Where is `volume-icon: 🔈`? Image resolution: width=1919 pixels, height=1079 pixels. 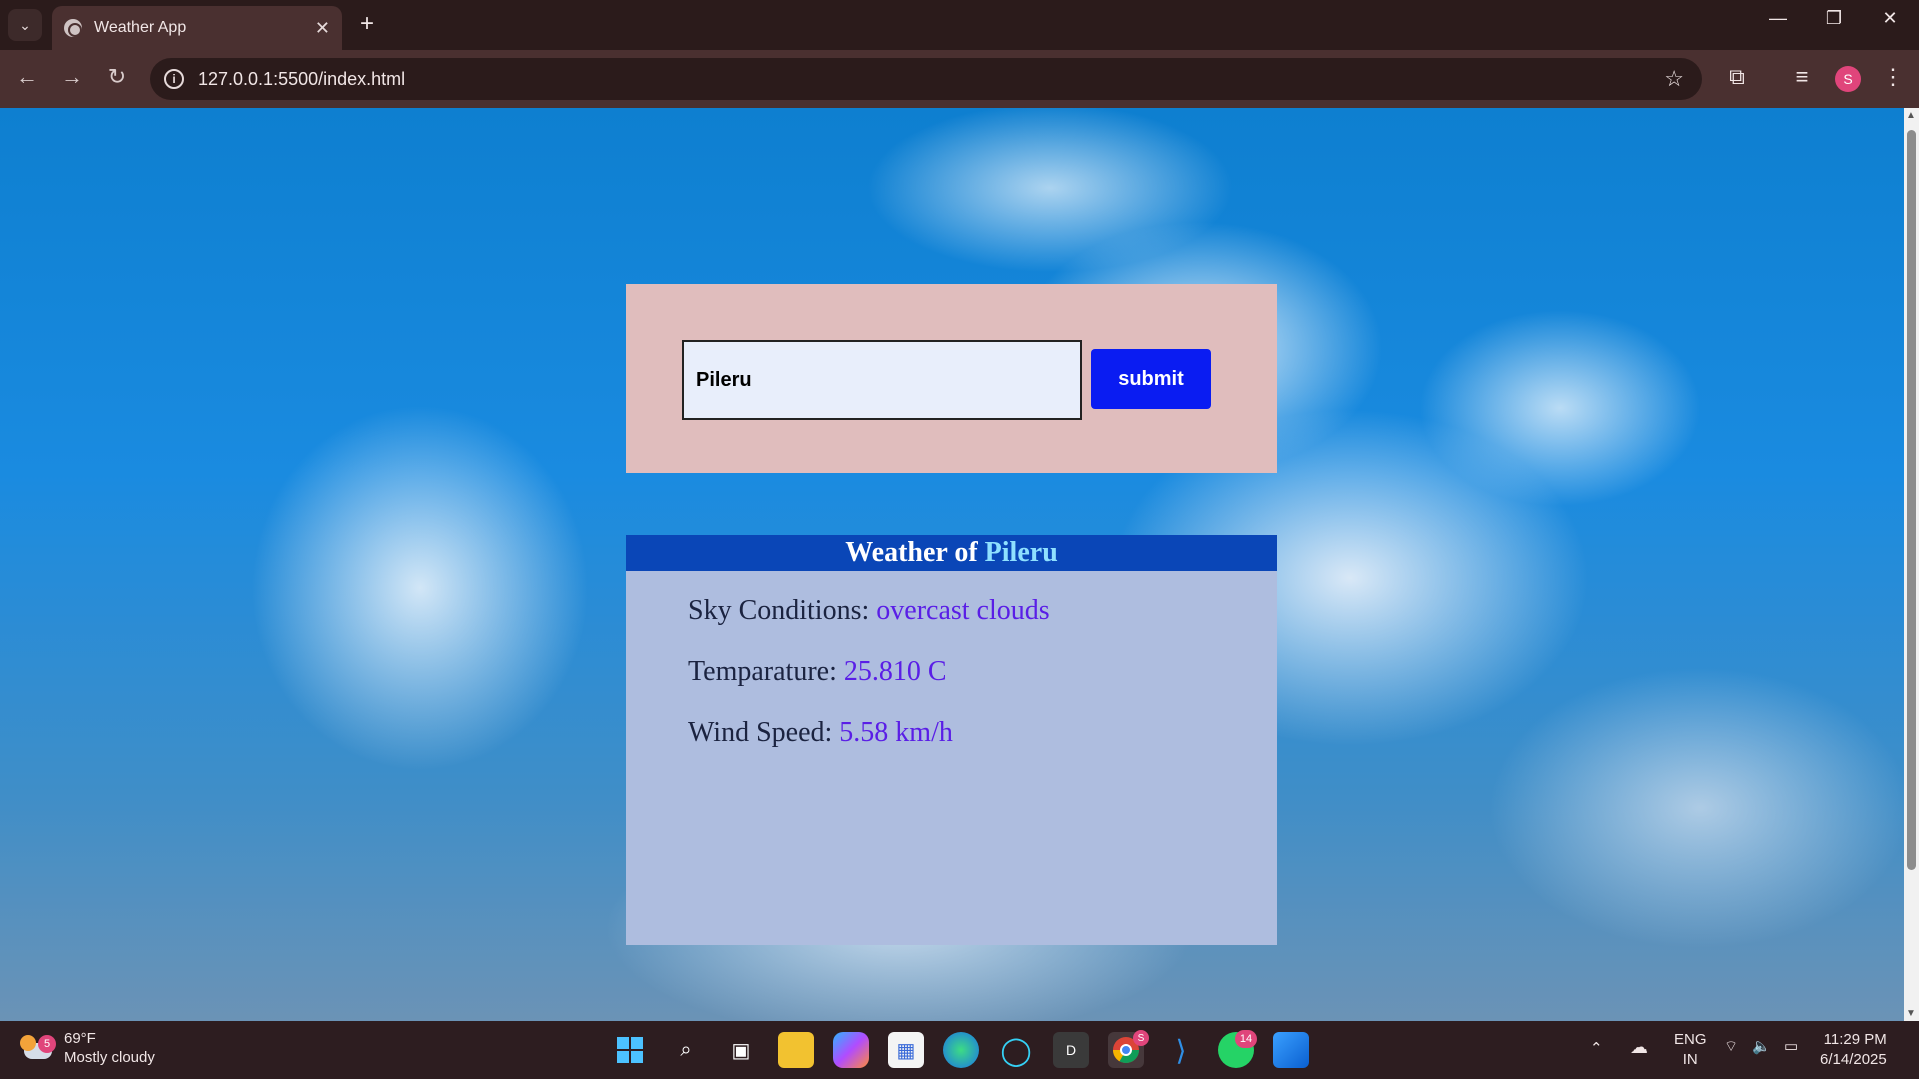
volume-icon: 🔈 is located at coordinates (1761, 1046).